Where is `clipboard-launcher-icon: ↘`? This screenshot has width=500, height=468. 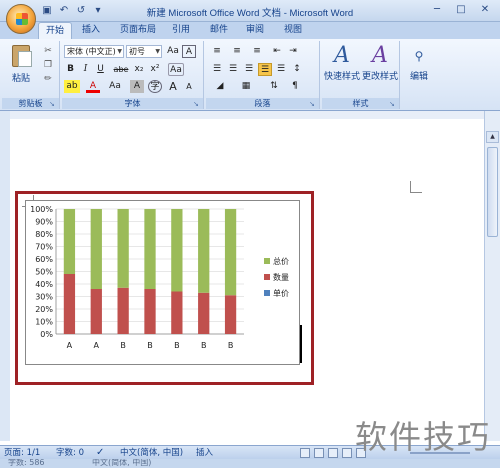
clipboard-launcher-icon: ↘ is located at coordinates (53, 104).